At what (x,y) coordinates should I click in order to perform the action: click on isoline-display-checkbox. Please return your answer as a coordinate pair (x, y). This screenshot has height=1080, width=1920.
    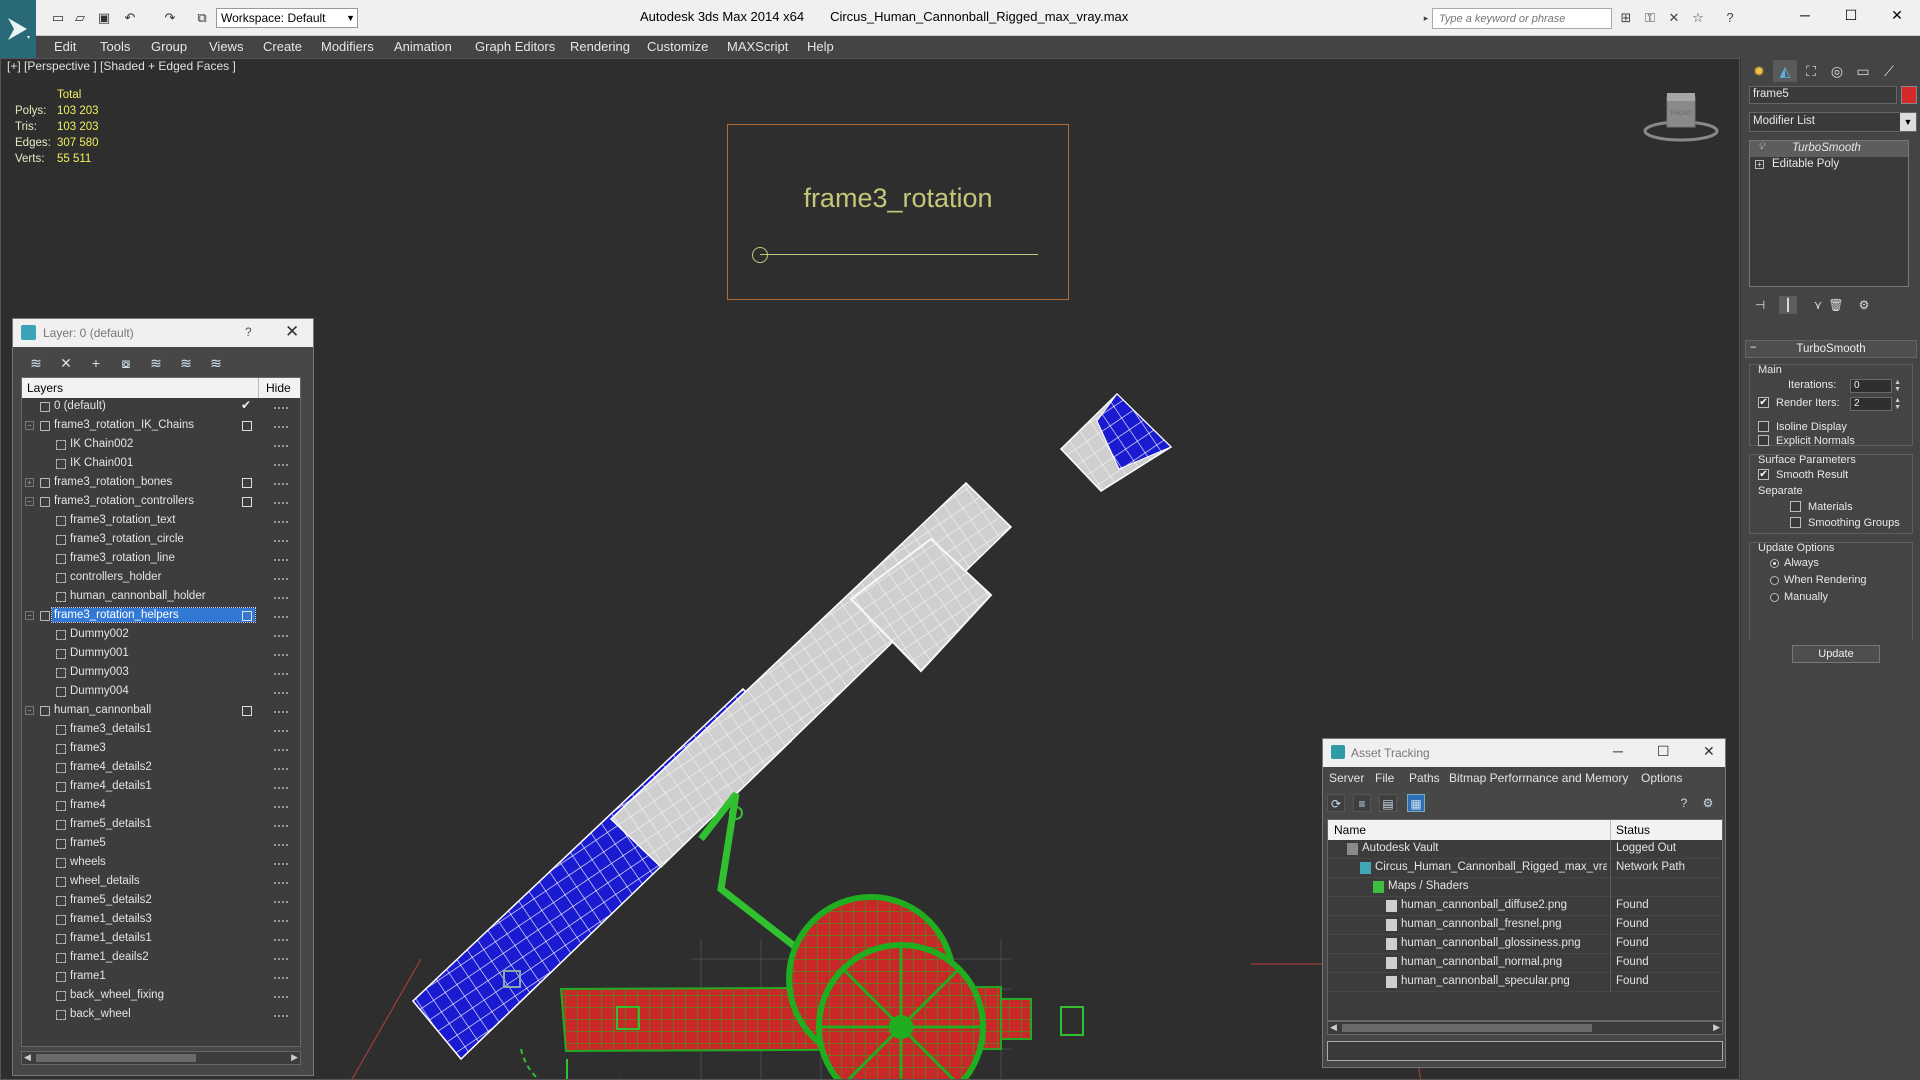
    Looking at the image, I should click on (1763, 426).